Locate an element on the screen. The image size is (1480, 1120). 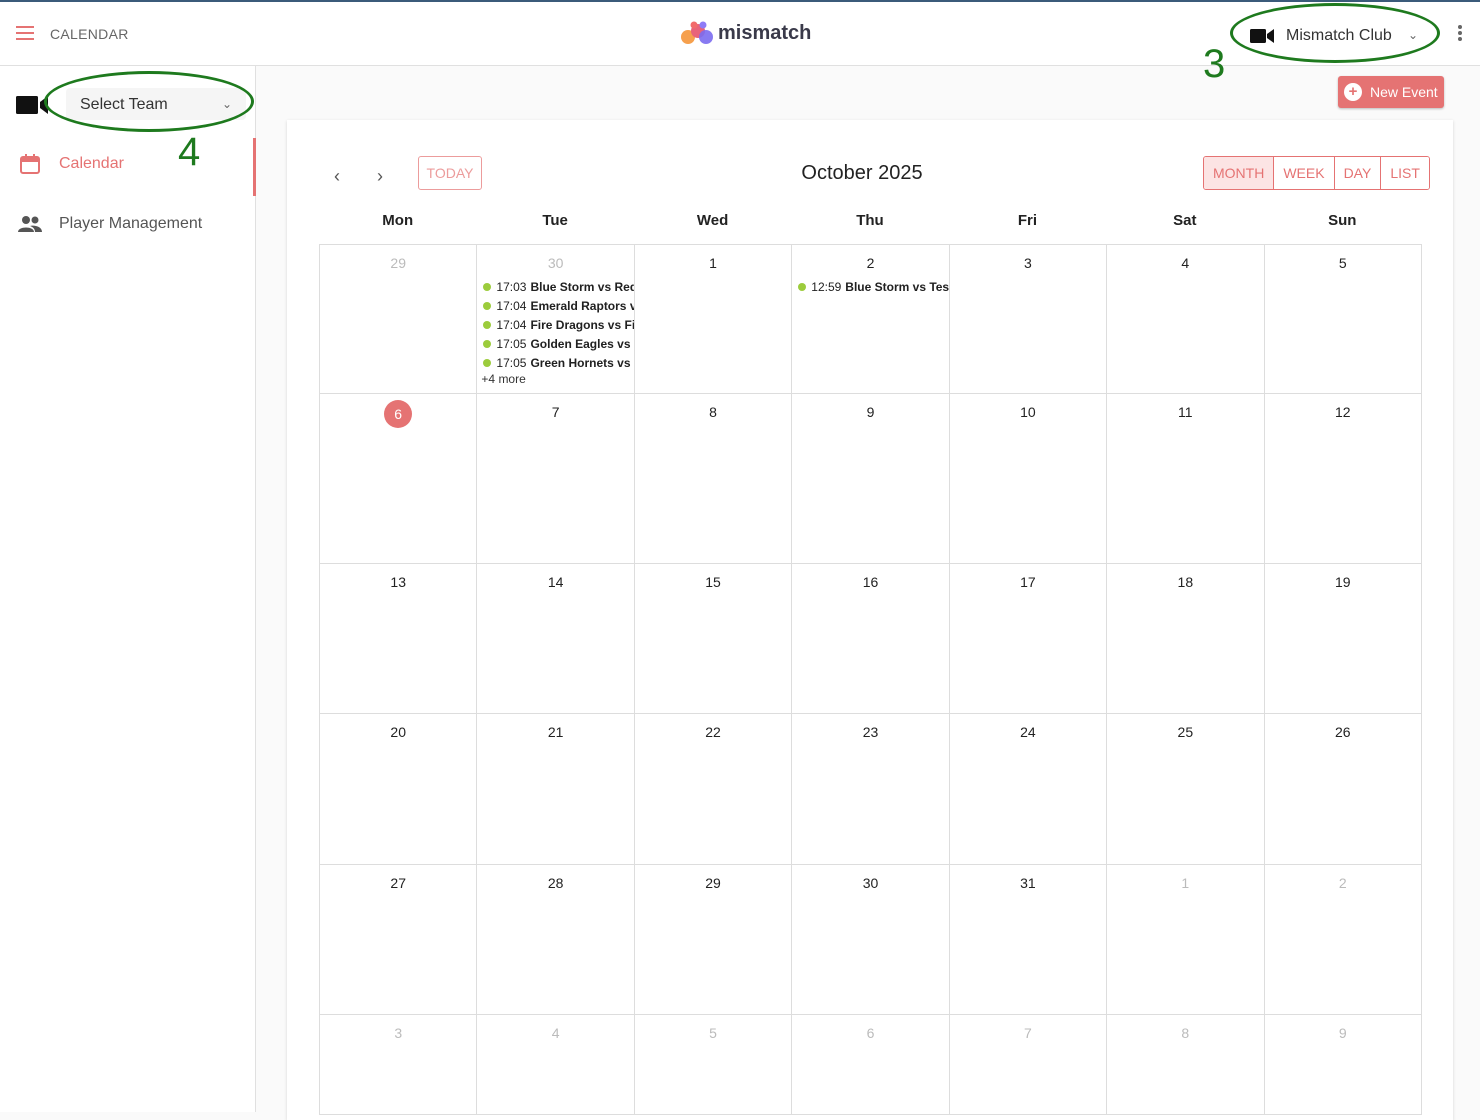
view-list-button: LIST is located at coordinates (1405, 173).